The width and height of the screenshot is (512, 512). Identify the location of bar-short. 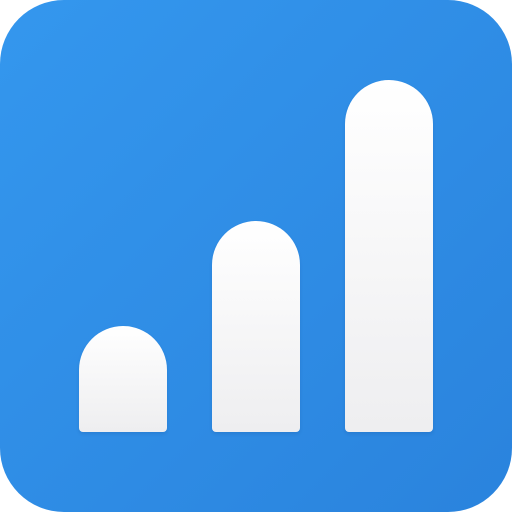
(123, 379).